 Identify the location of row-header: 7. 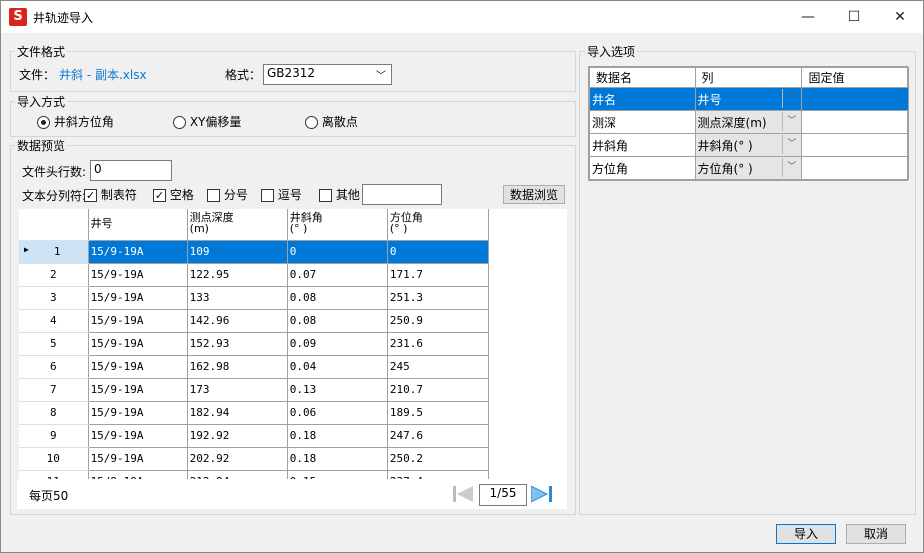
(54, 389).